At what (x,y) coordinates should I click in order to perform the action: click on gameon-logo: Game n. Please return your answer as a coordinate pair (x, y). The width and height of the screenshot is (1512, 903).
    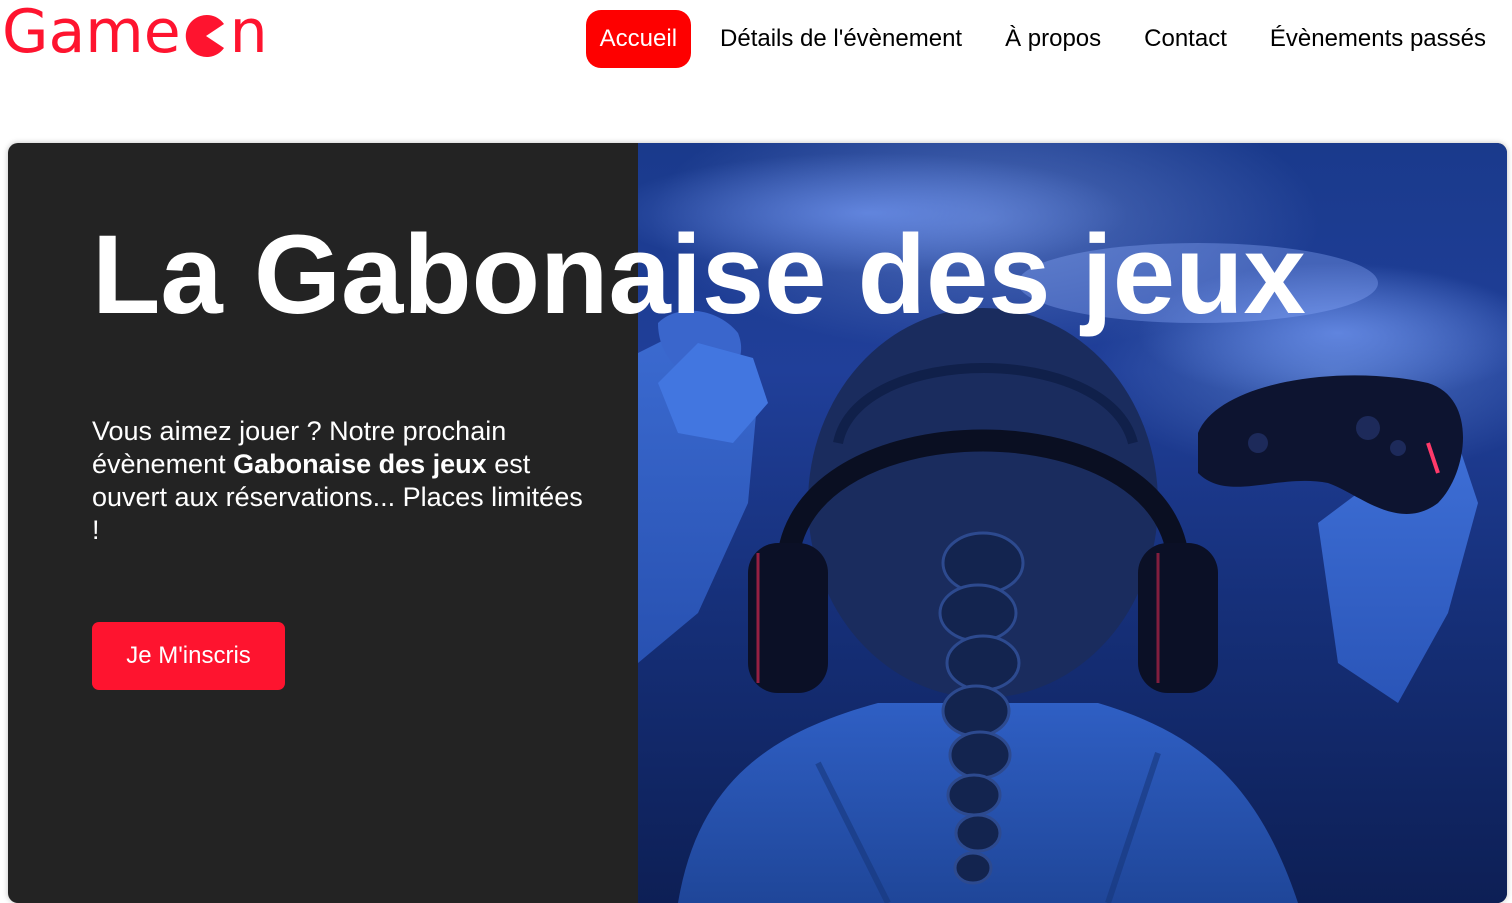
    Looking at the image, I should click on (135, 32).